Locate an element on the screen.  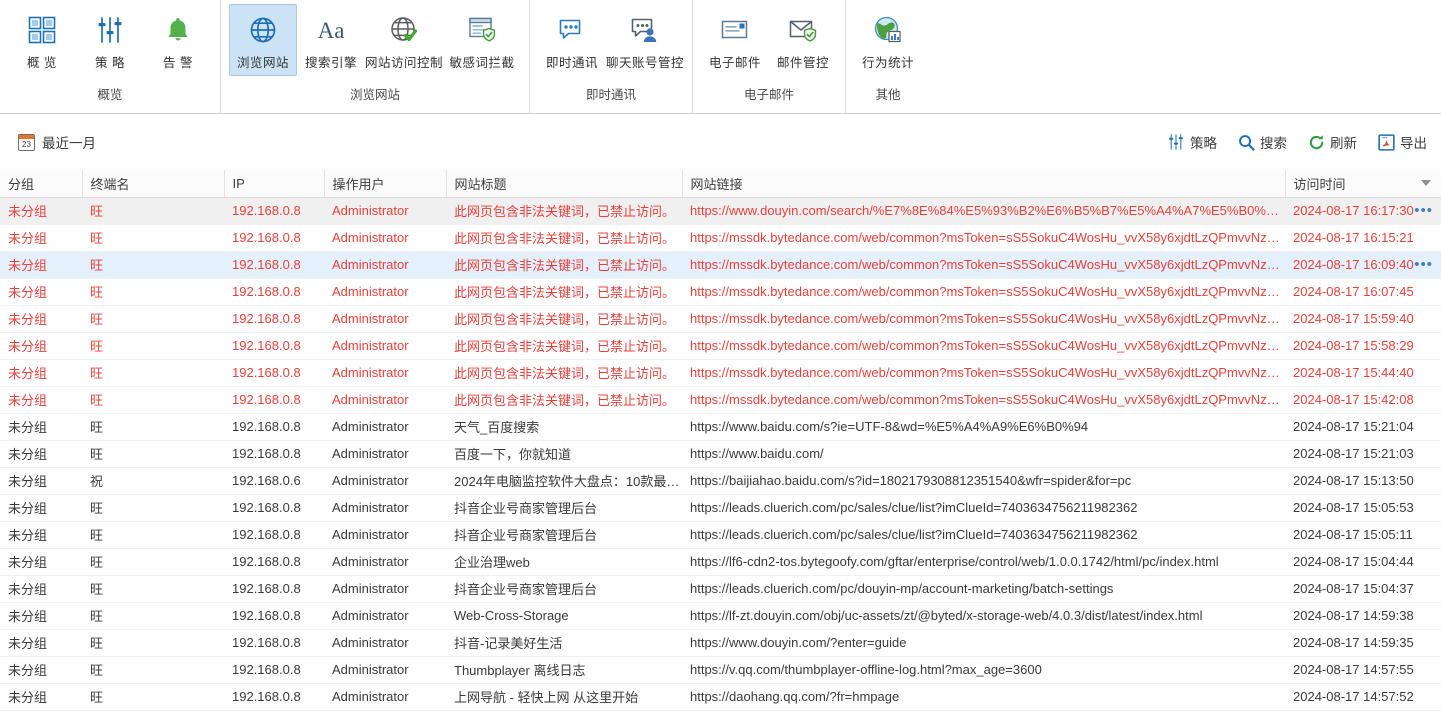
ribbon-button-聊天账号管控: 聊天账号管控 is located at coordinates (645, 40).